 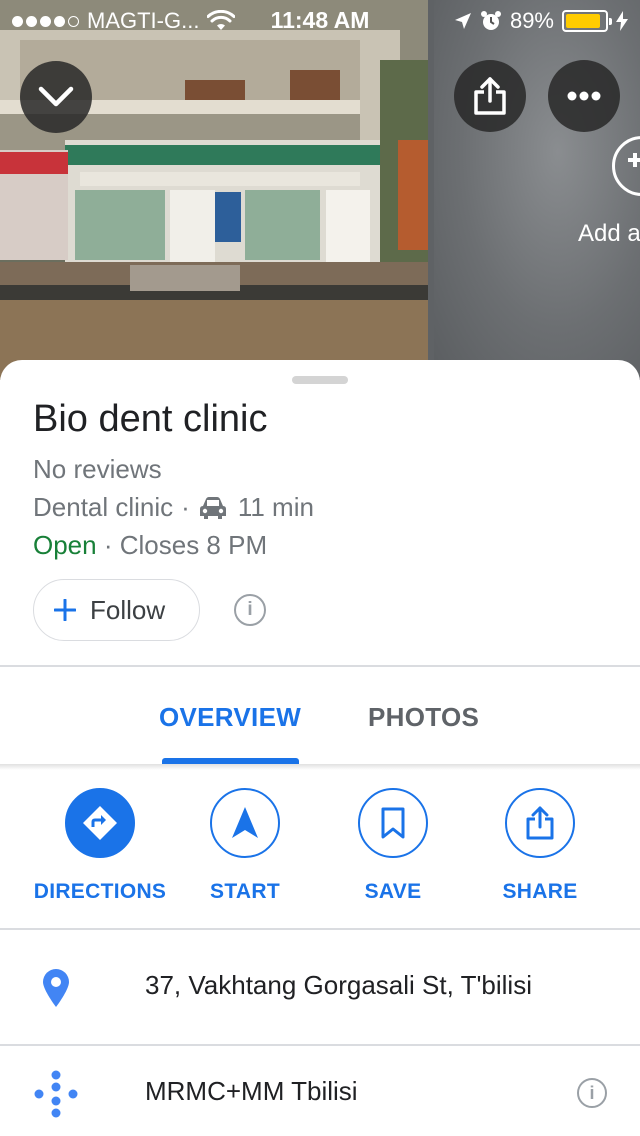 What do you see at coordinates (97, 469) in the screenshot?
I see `review-summary: No reviews` at bounding box center [97, 469].